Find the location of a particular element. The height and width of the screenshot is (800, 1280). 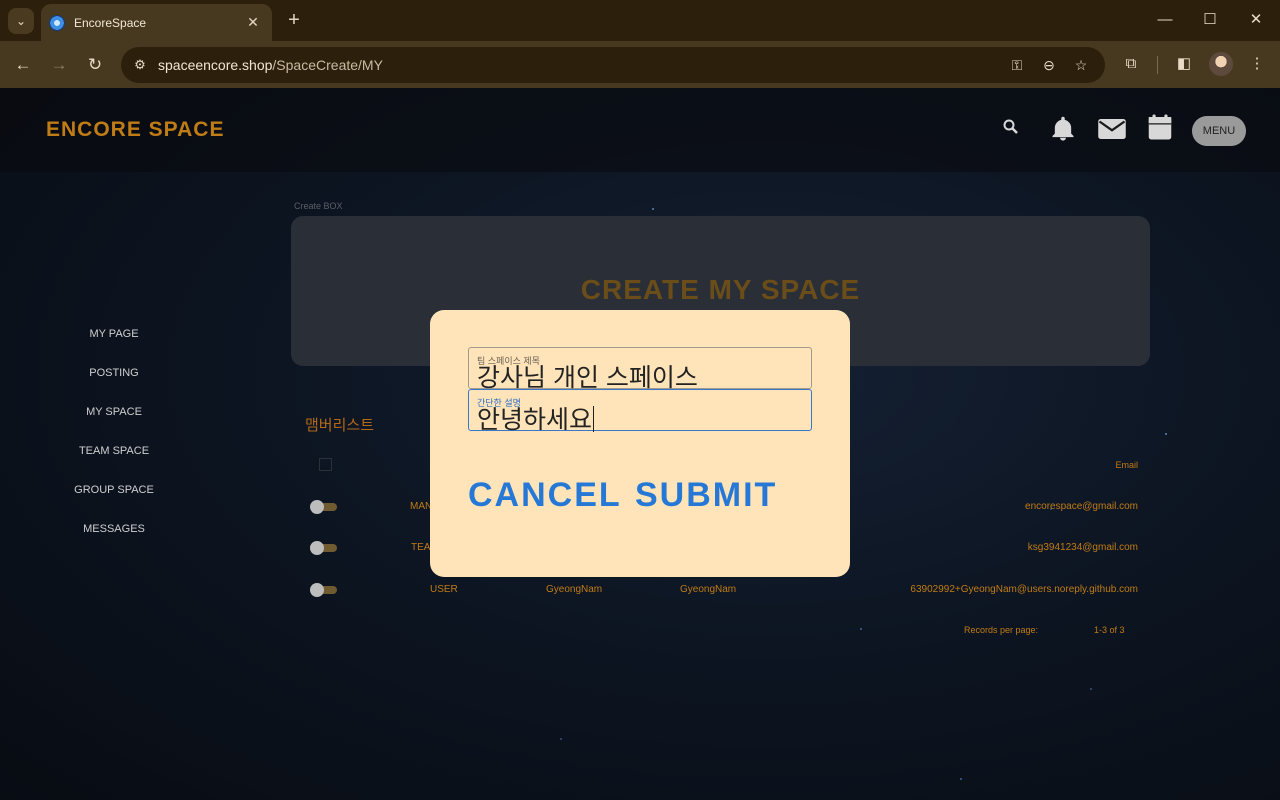

browser-tabstrip: ⌄ EncoreSpace ✕ + — ☐ ✕ is located at coordinates (640, 20).